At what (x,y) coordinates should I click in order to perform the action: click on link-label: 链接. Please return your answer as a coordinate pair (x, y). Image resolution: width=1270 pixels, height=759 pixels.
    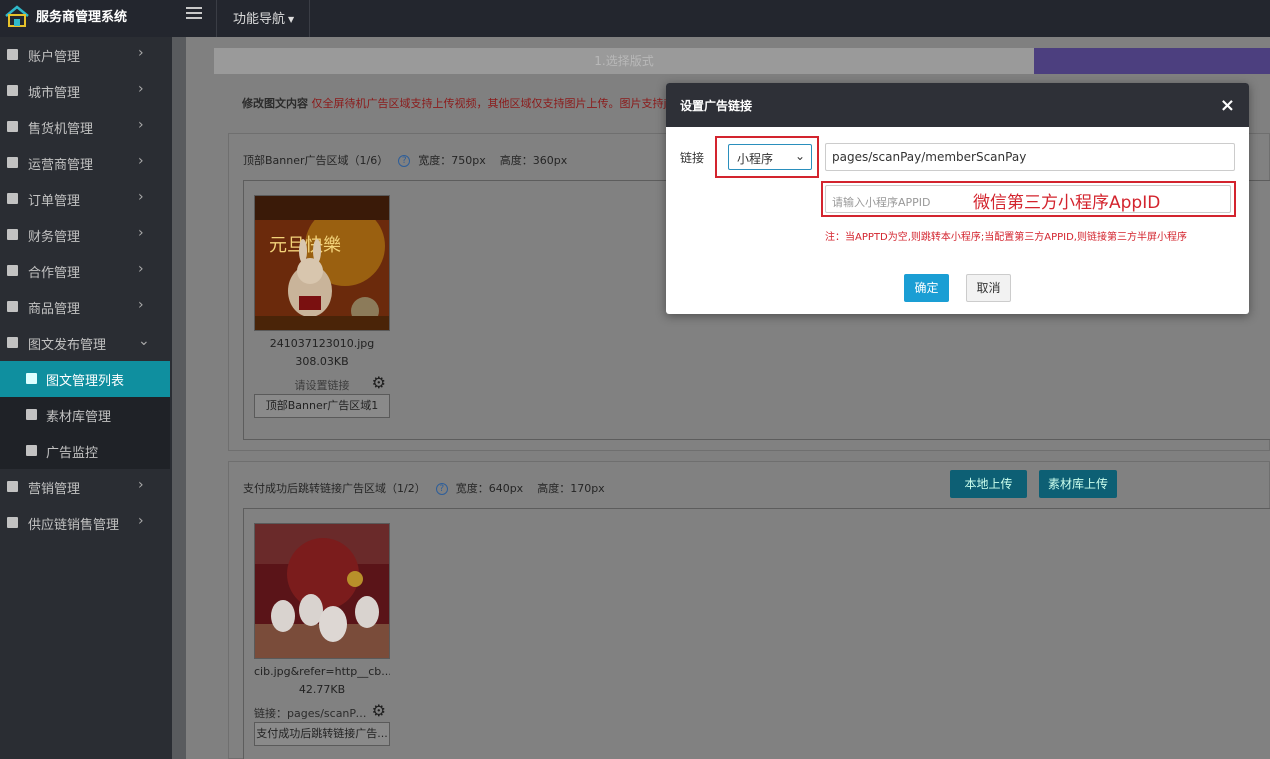
    Looking at the image, I should click on (692, 158).